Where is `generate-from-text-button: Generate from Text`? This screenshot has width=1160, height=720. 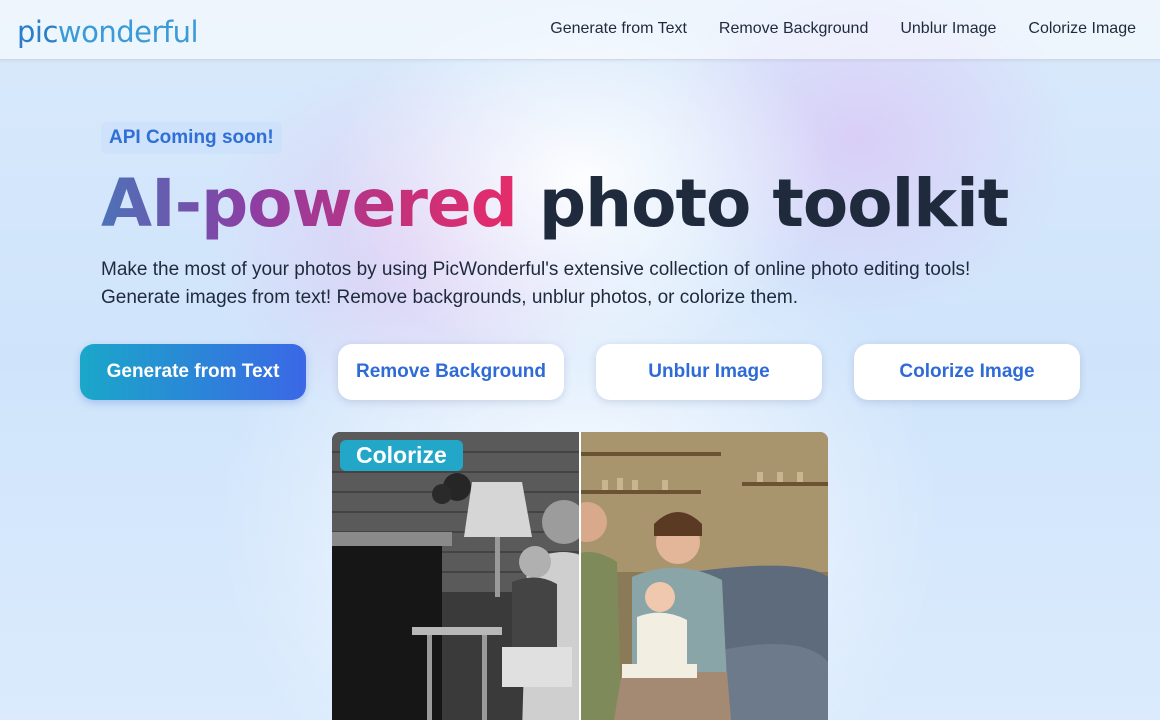 generate-from-text-button: Generate from Text is located at coordinates (193, 372).